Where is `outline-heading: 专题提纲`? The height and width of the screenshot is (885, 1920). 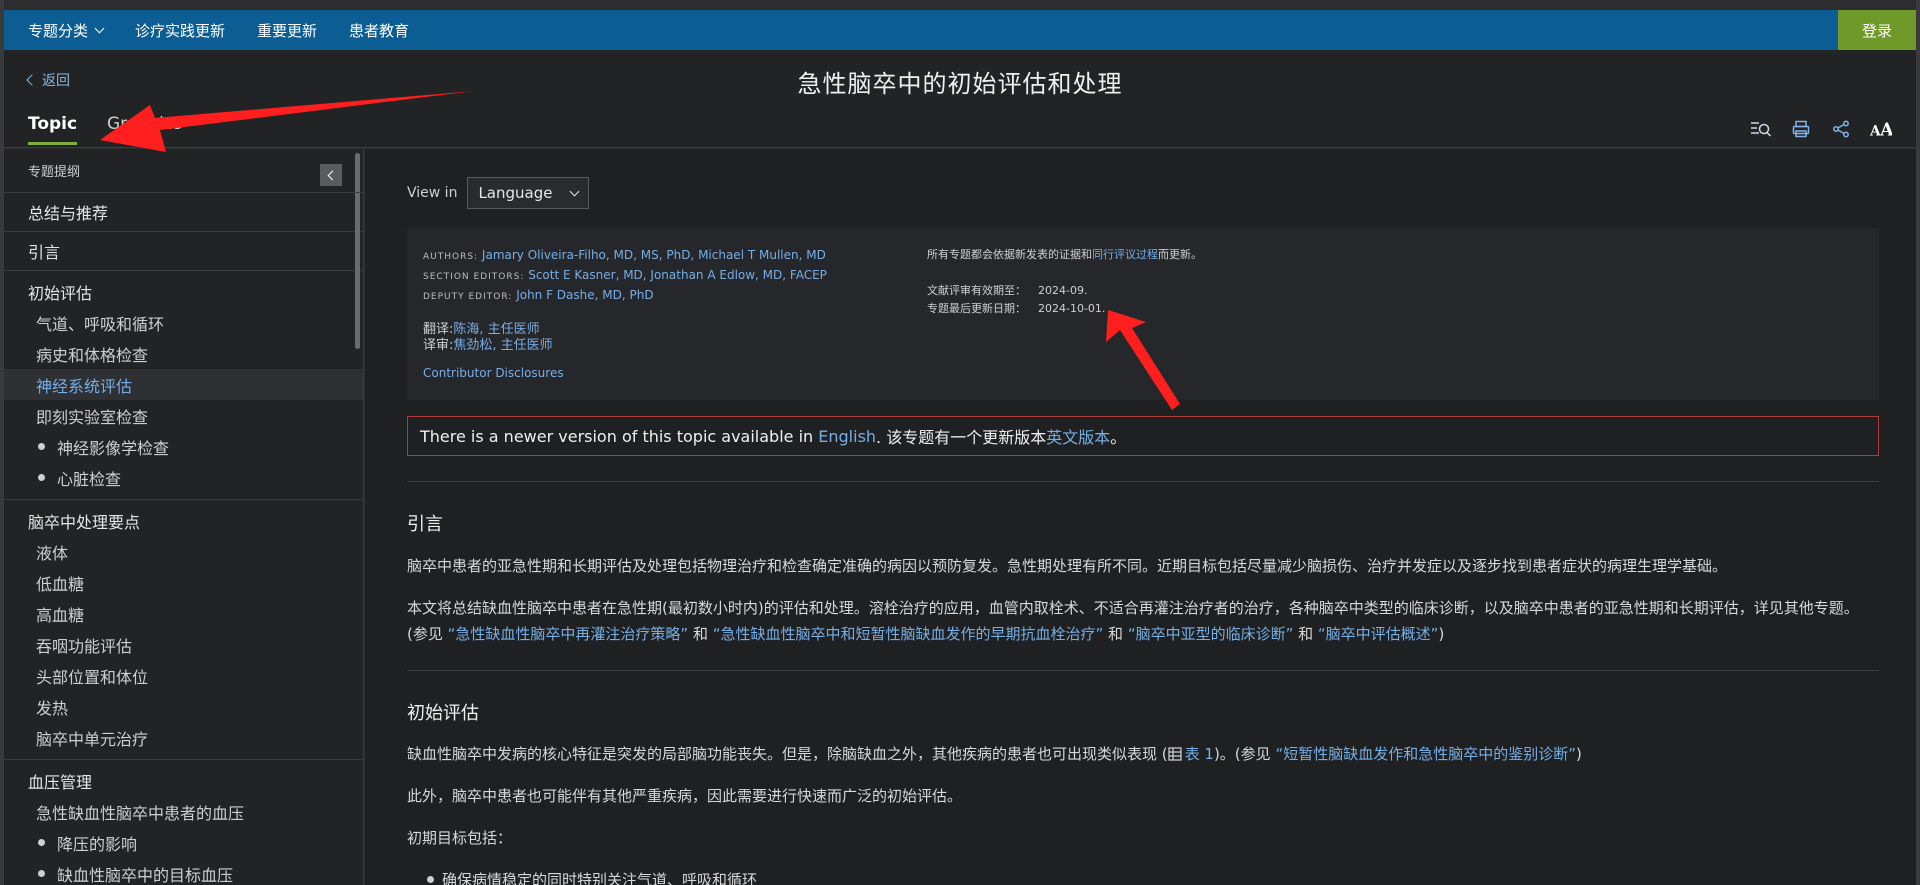 outline-heading: 专题提纲 is located at coordinates (183, 171).